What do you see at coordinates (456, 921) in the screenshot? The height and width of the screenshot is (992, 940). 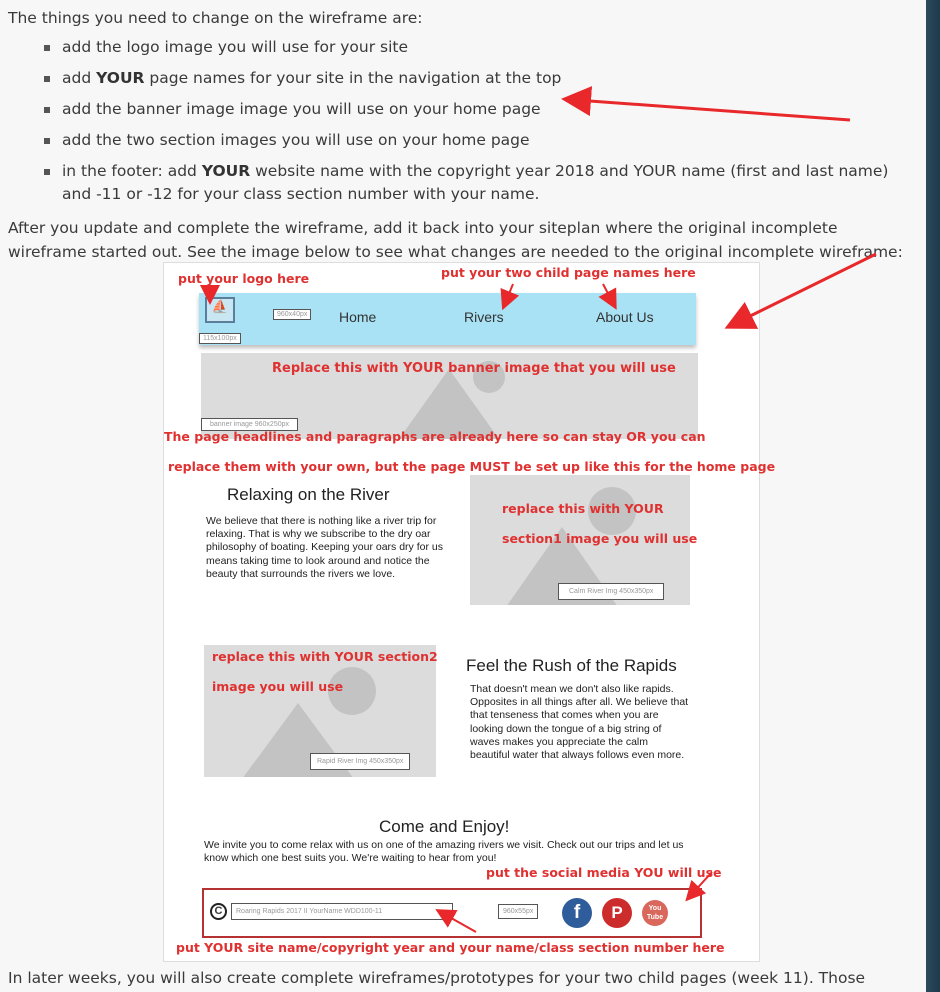 I see `arrow-footer-line` at bounding box center [456, 921].